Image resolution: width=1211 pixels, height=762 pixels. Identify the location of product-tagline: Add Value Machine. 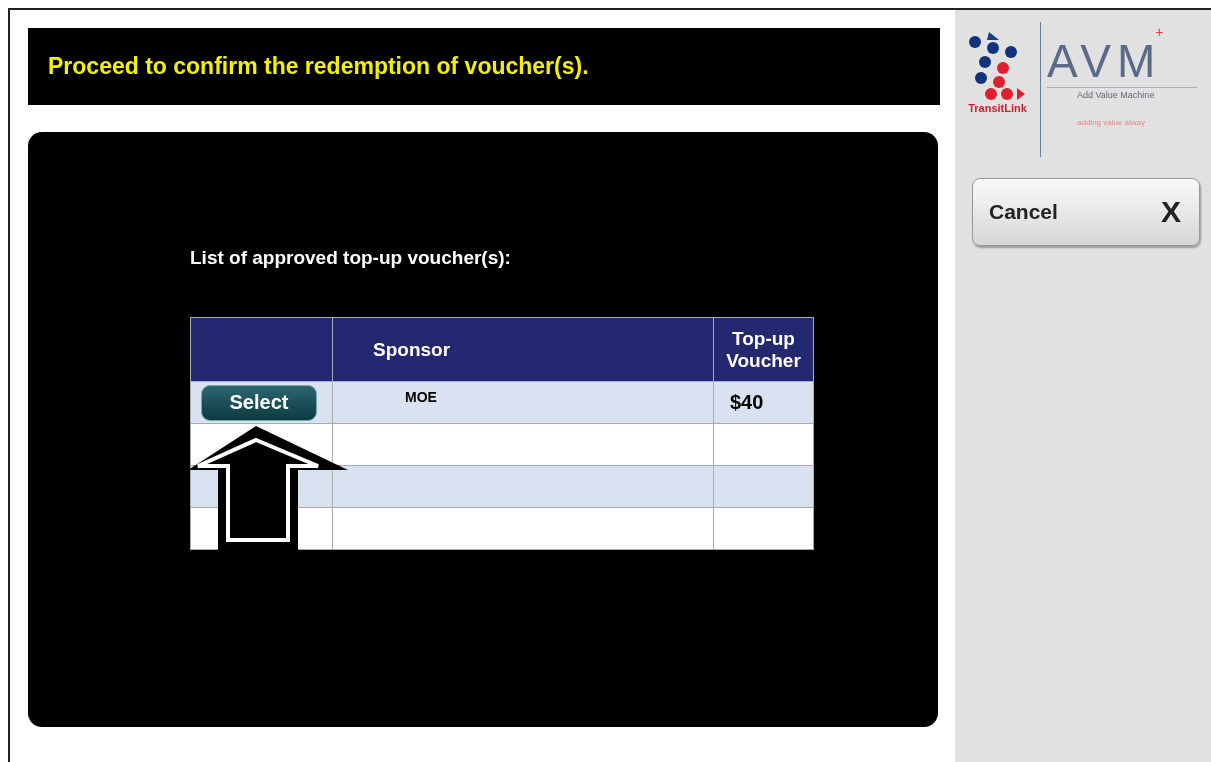
(1122, 93).